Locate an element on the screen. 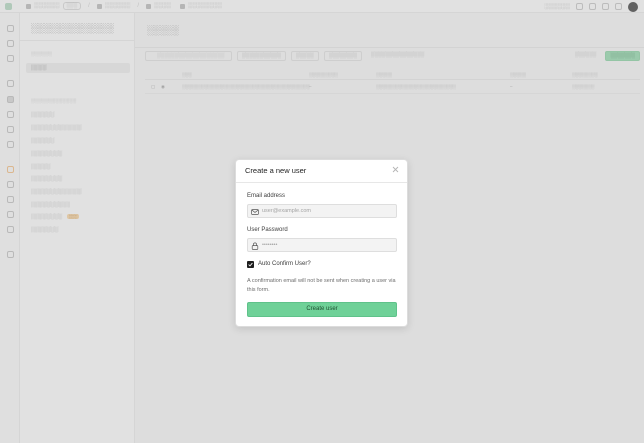 This screenshot has width=644, height=443. password-field: •••••••• is located at coordinates (322, 245).